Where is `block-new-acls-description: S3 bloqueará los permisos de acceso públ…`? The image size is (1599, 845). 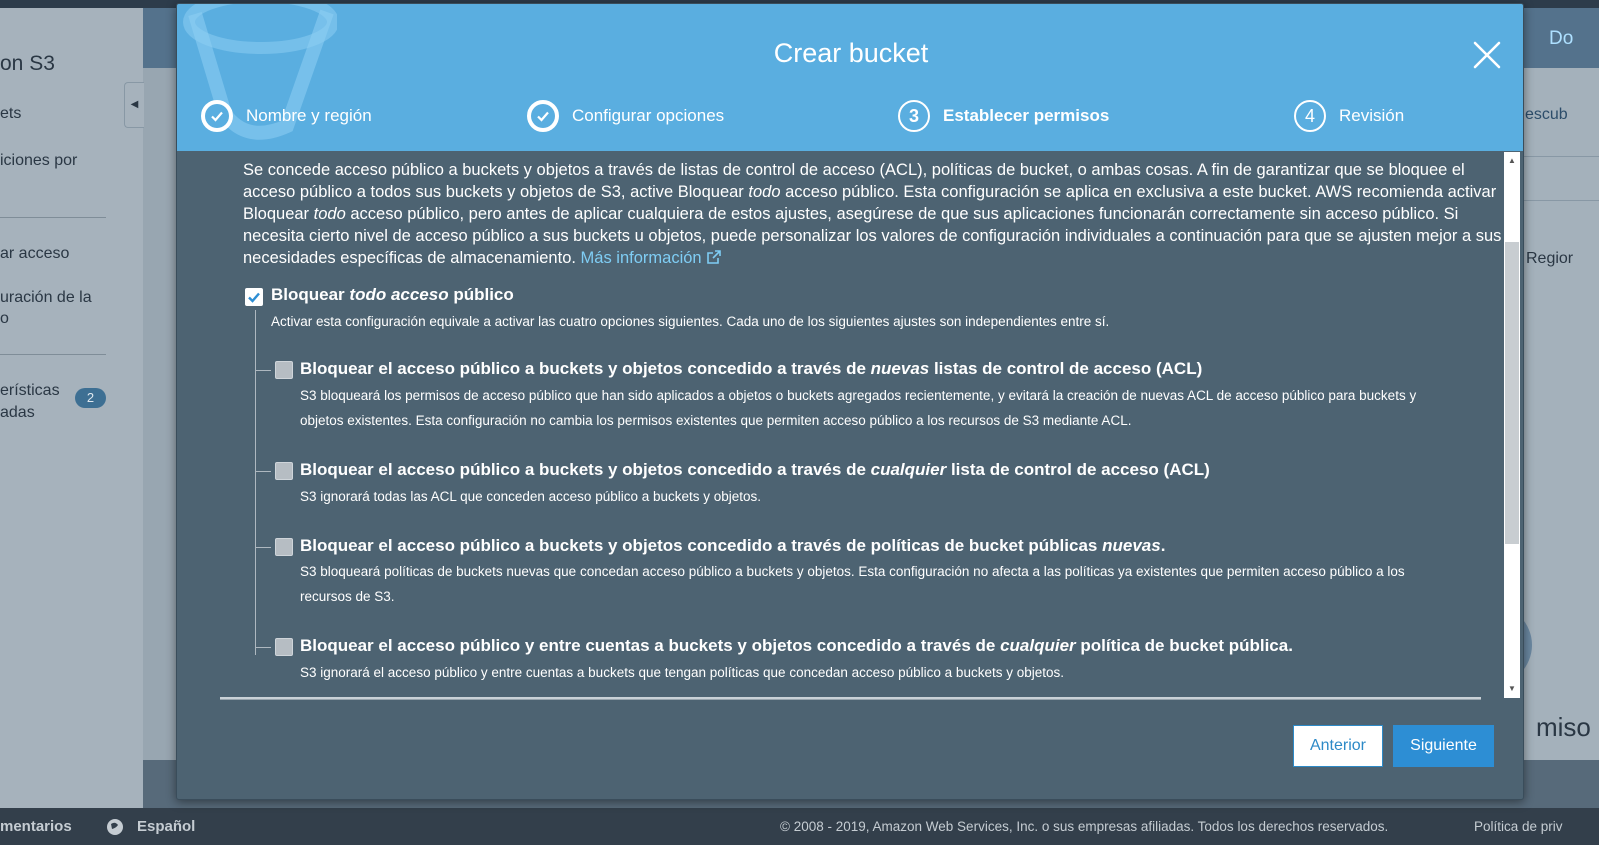
block-new-acls-description: S3 bloqueará los permisos de acceso públ… is located at coordinates (858, 408).